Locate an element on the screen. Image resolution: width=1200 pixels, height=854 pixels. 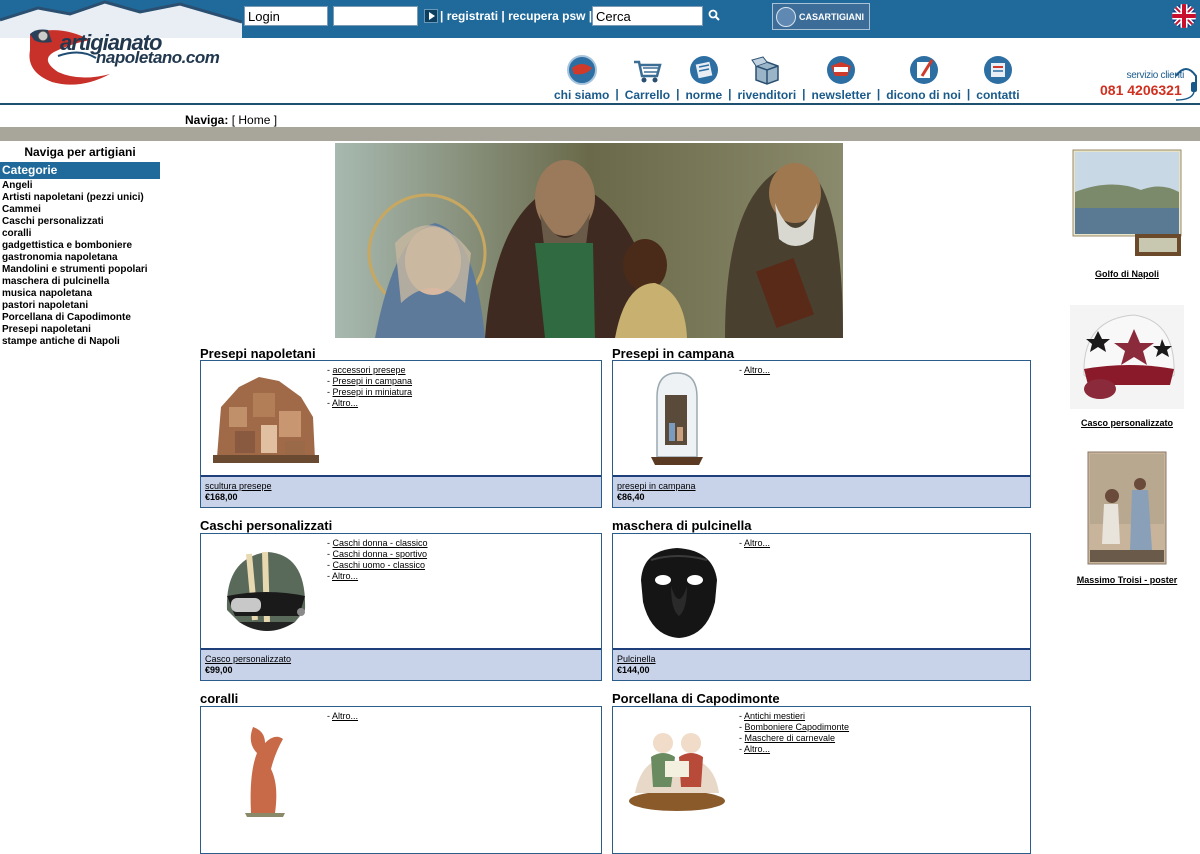
presepe-image is located at coordinates (265, 419).